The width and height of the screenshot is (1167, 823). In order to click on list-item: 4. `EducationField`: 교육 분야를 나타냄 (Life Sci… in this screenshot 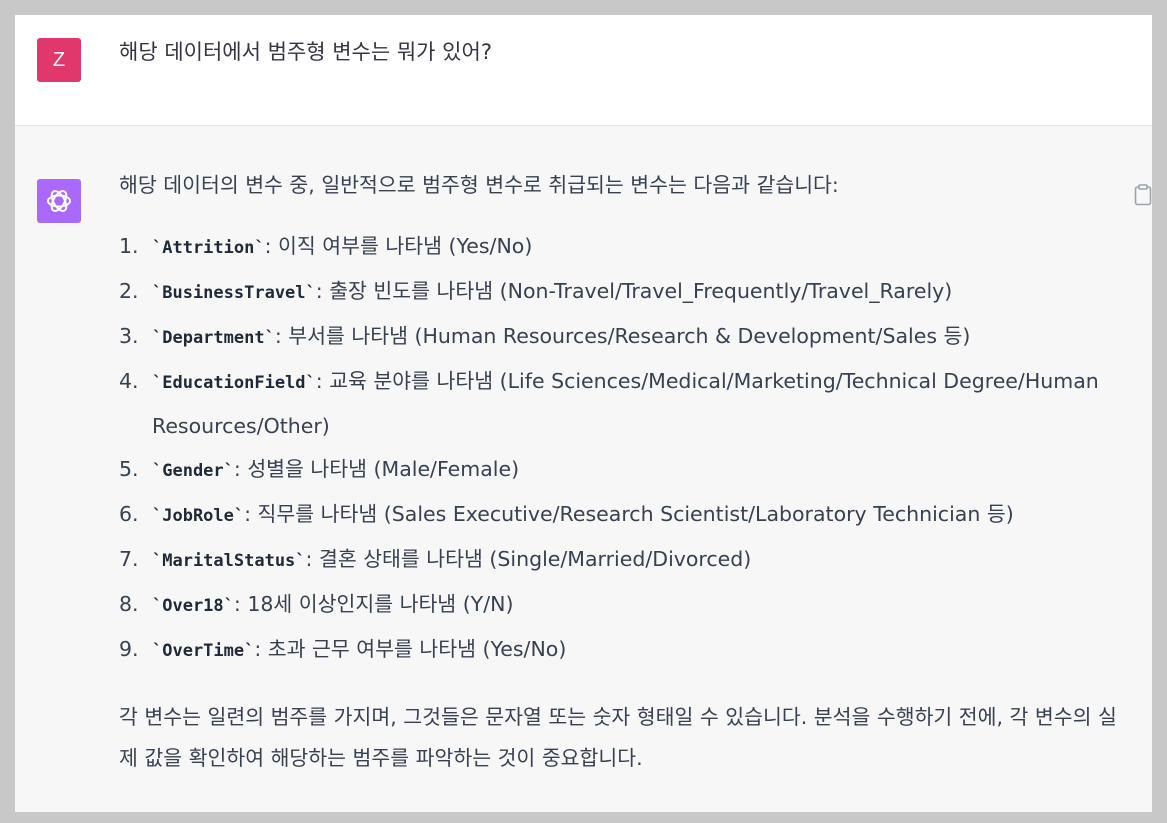, I will do `click(619, 404)`.